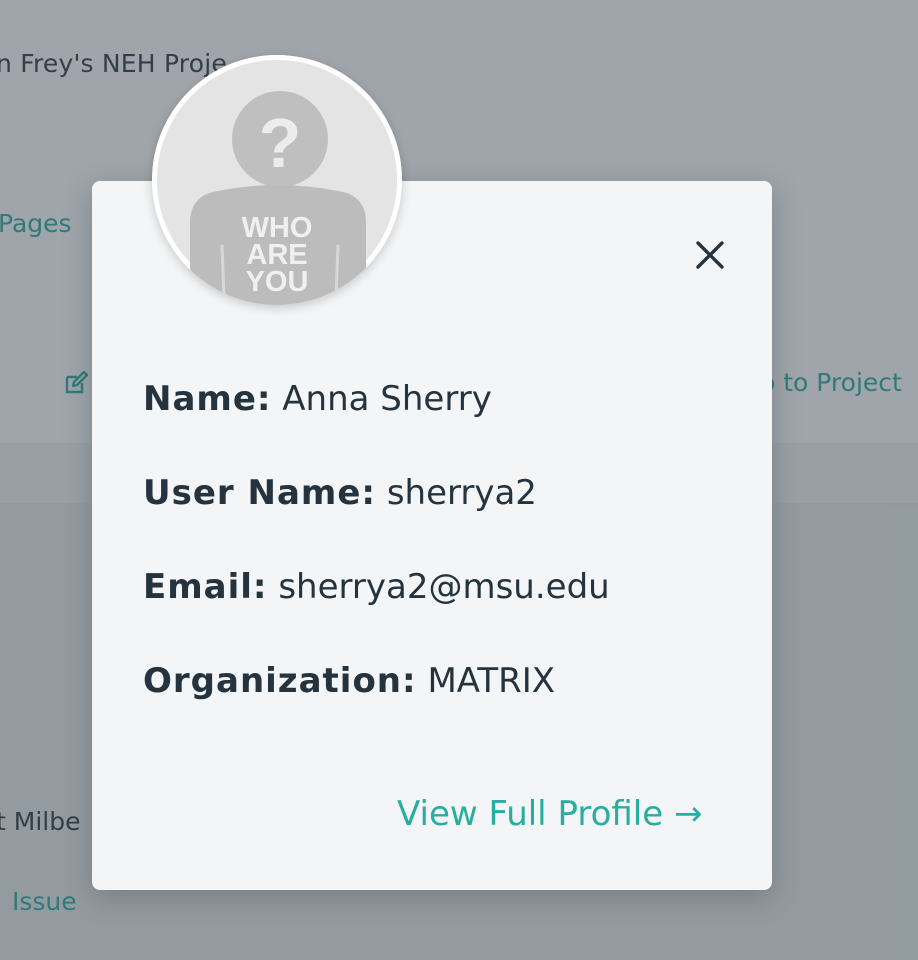  What do you see at coordinates (277, 255) in the screenshot?
I see `avatar-caption-line: ARE` at bounding box center [277, 255].